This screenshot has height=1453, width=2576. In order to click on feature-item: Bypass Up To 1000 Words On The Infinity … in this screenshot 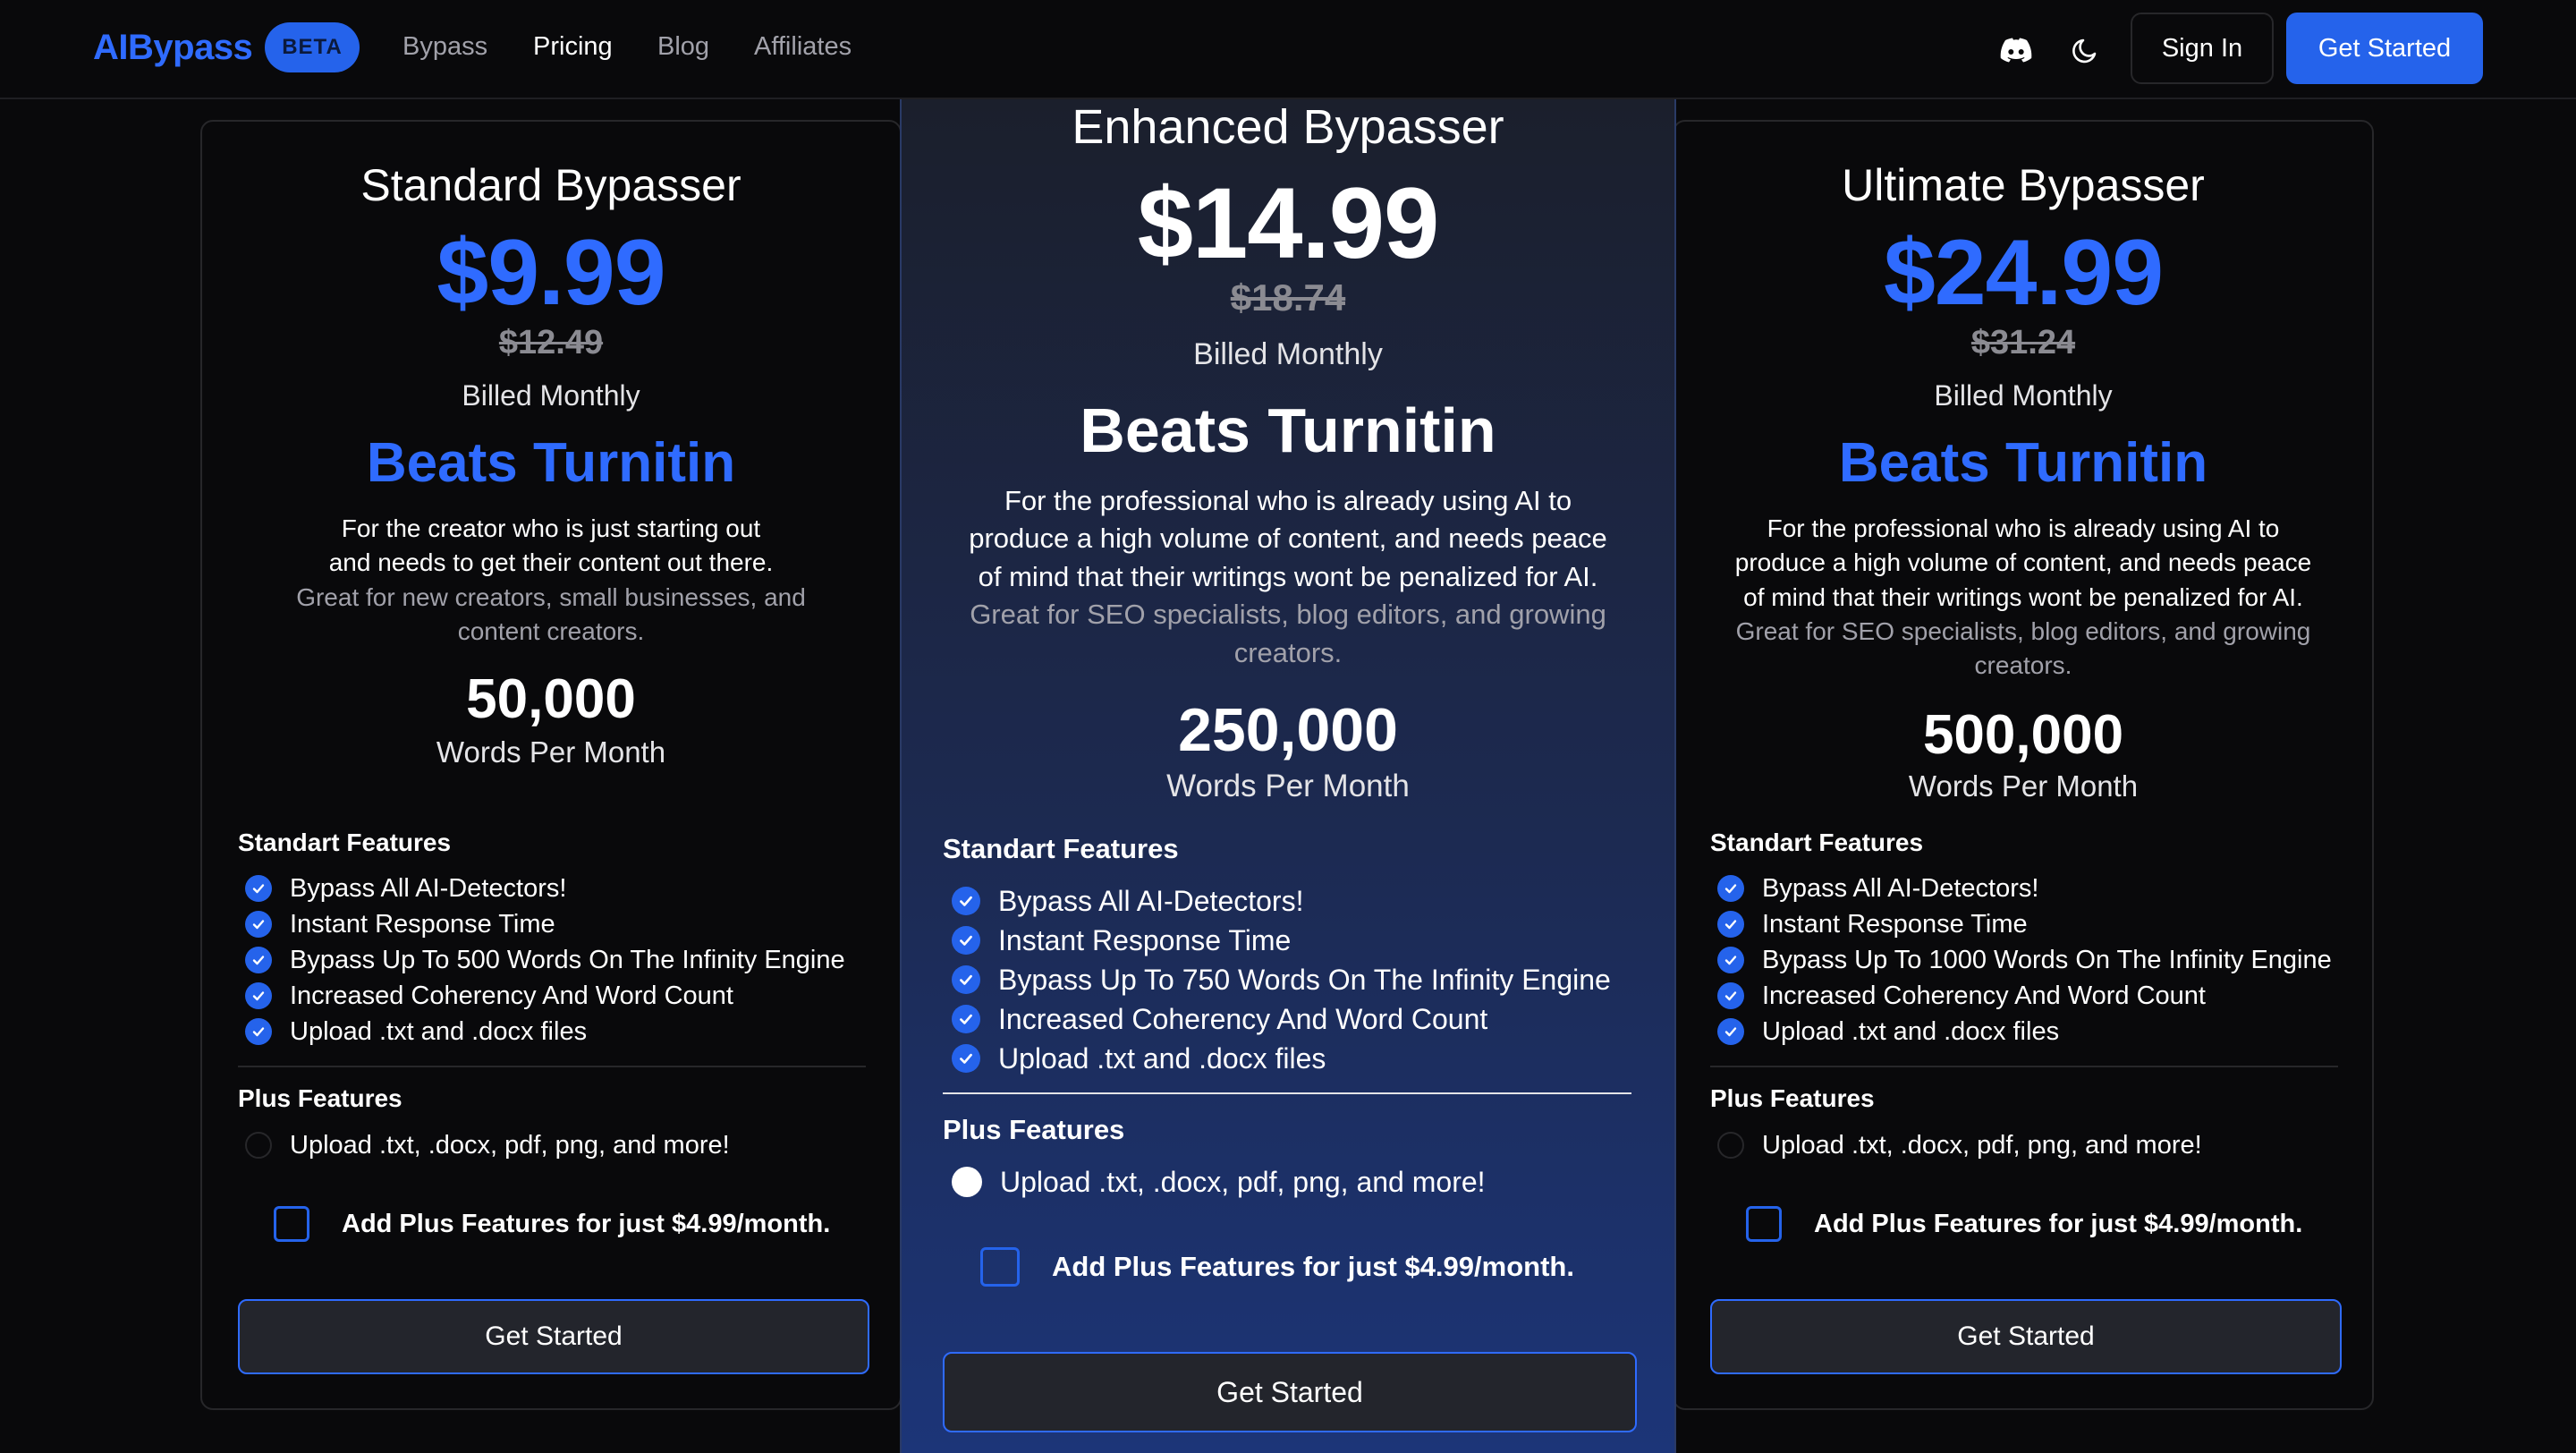, I will do `click(2024, 960)`.